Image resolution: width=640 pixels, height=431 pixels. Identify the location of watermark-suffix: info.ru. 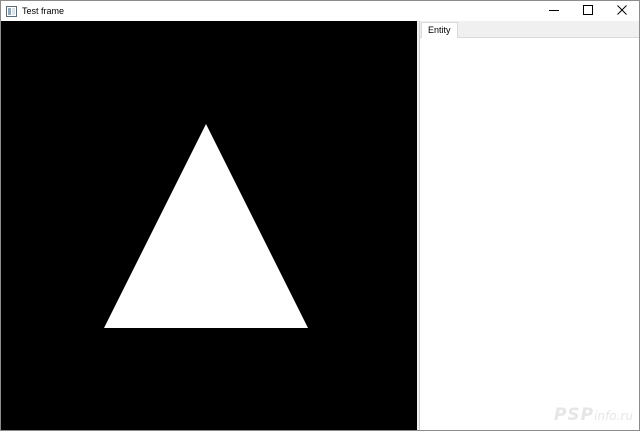
(613, 416).